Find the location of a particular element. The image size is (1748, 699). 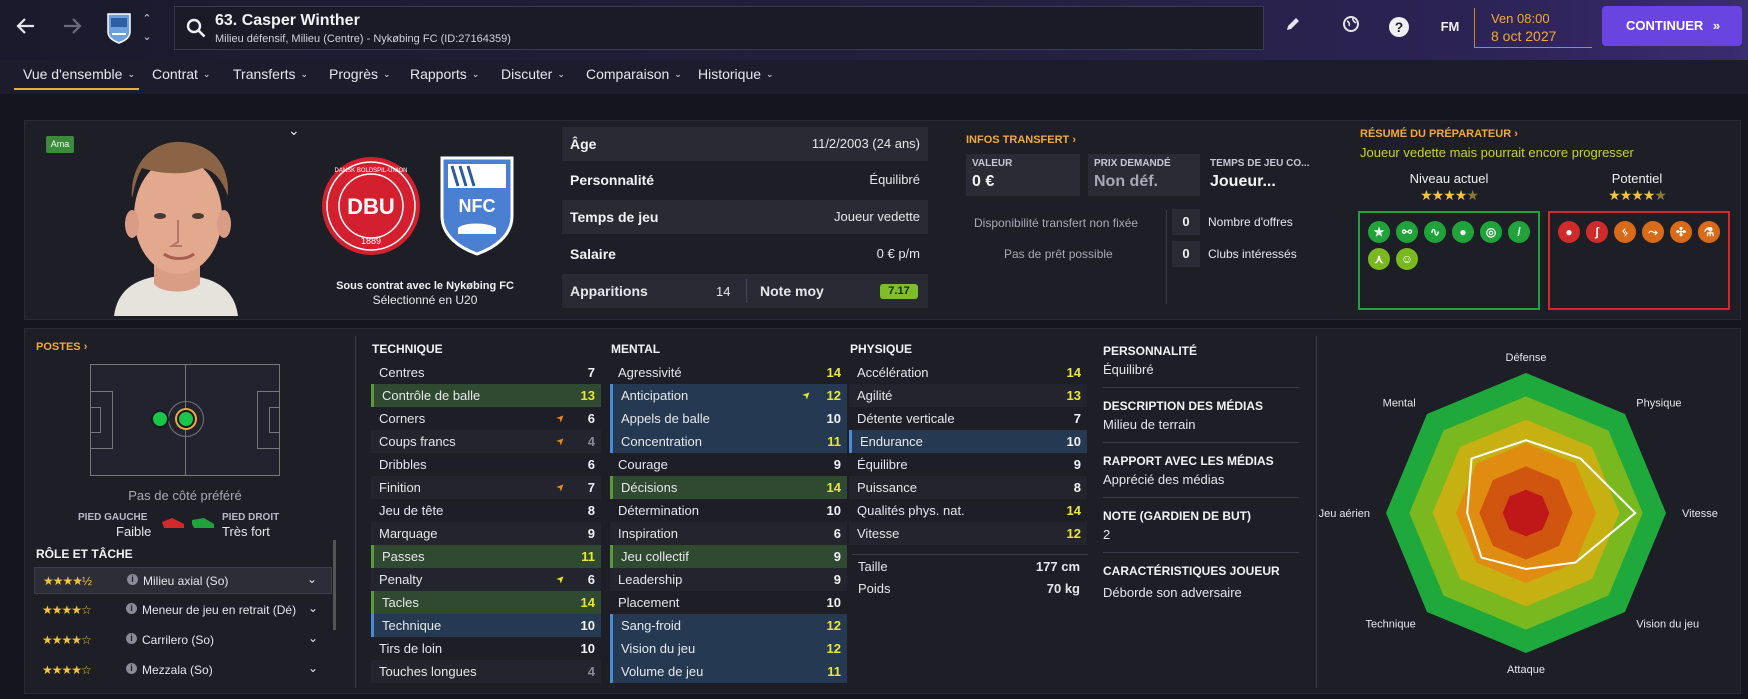

continue-button: CONTINUER » is located at coordinates (1672, 26).